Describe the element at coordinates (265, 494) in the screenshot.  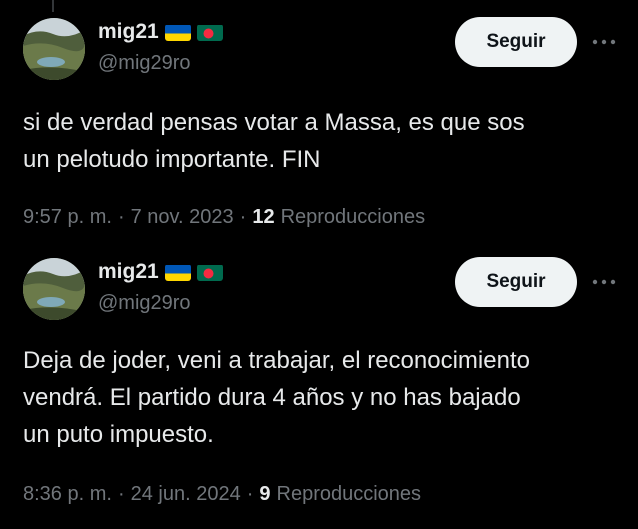
I see `views-count: 9` at that location.